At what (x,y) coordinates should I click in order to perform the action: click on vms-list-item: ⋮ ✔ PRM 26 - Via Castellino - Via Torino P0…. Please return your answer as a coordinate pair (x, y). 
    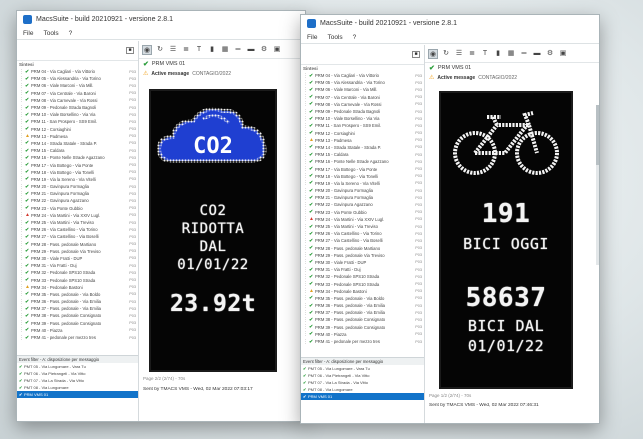
    Looking at the image, I should click on (77, 229).